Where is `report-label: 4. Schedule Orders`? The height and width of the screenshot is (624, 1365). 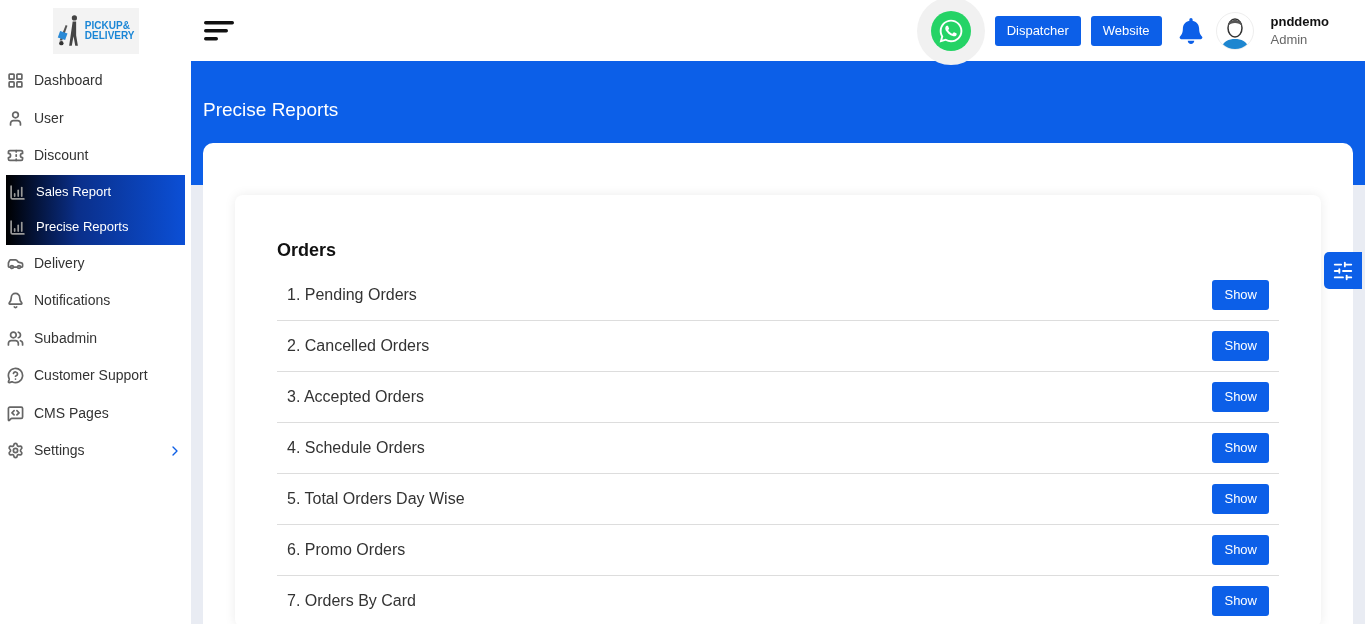 report-label: 4. Schedule Orders is located at coordinates (356, 447).